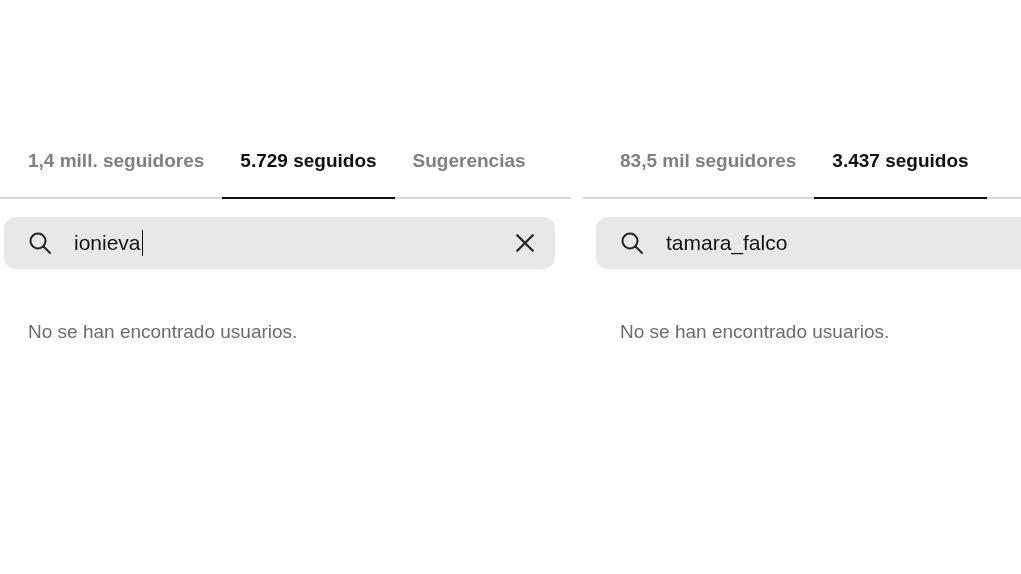  I want to click on search-text: tamara_falco, so click(727, 243).